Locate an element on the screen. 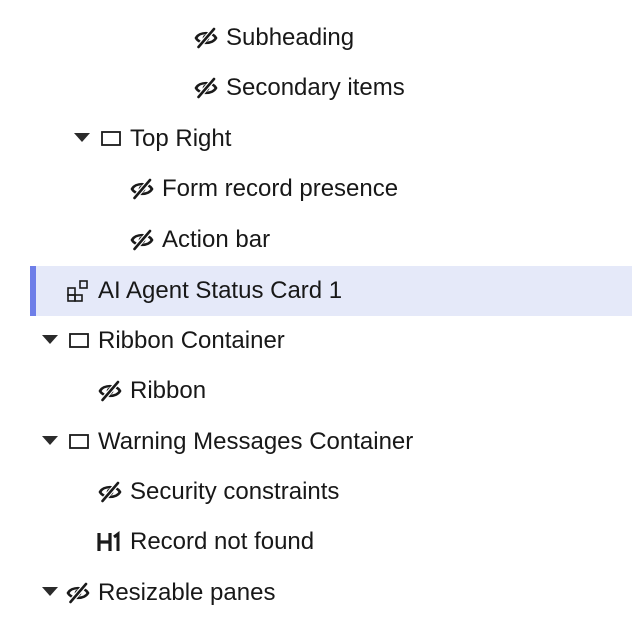 The height and width of the screenshot is (618, 632). tree-item-label: Warning Messages Container is located at coordinates (256, 441).